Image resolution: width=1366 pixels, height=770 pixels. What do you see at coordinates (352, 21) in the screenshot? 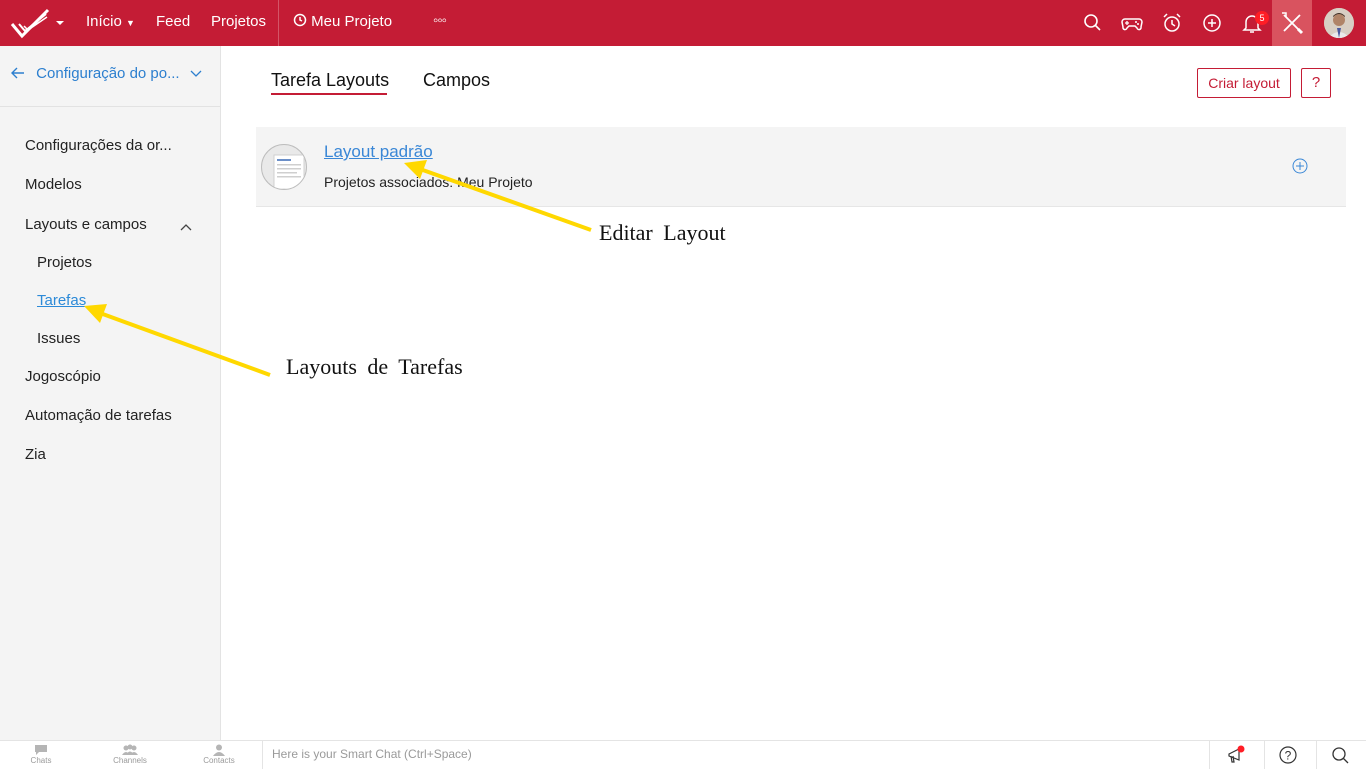
I see `project-name: Meu Projeto` at bounding box center [352, 21].